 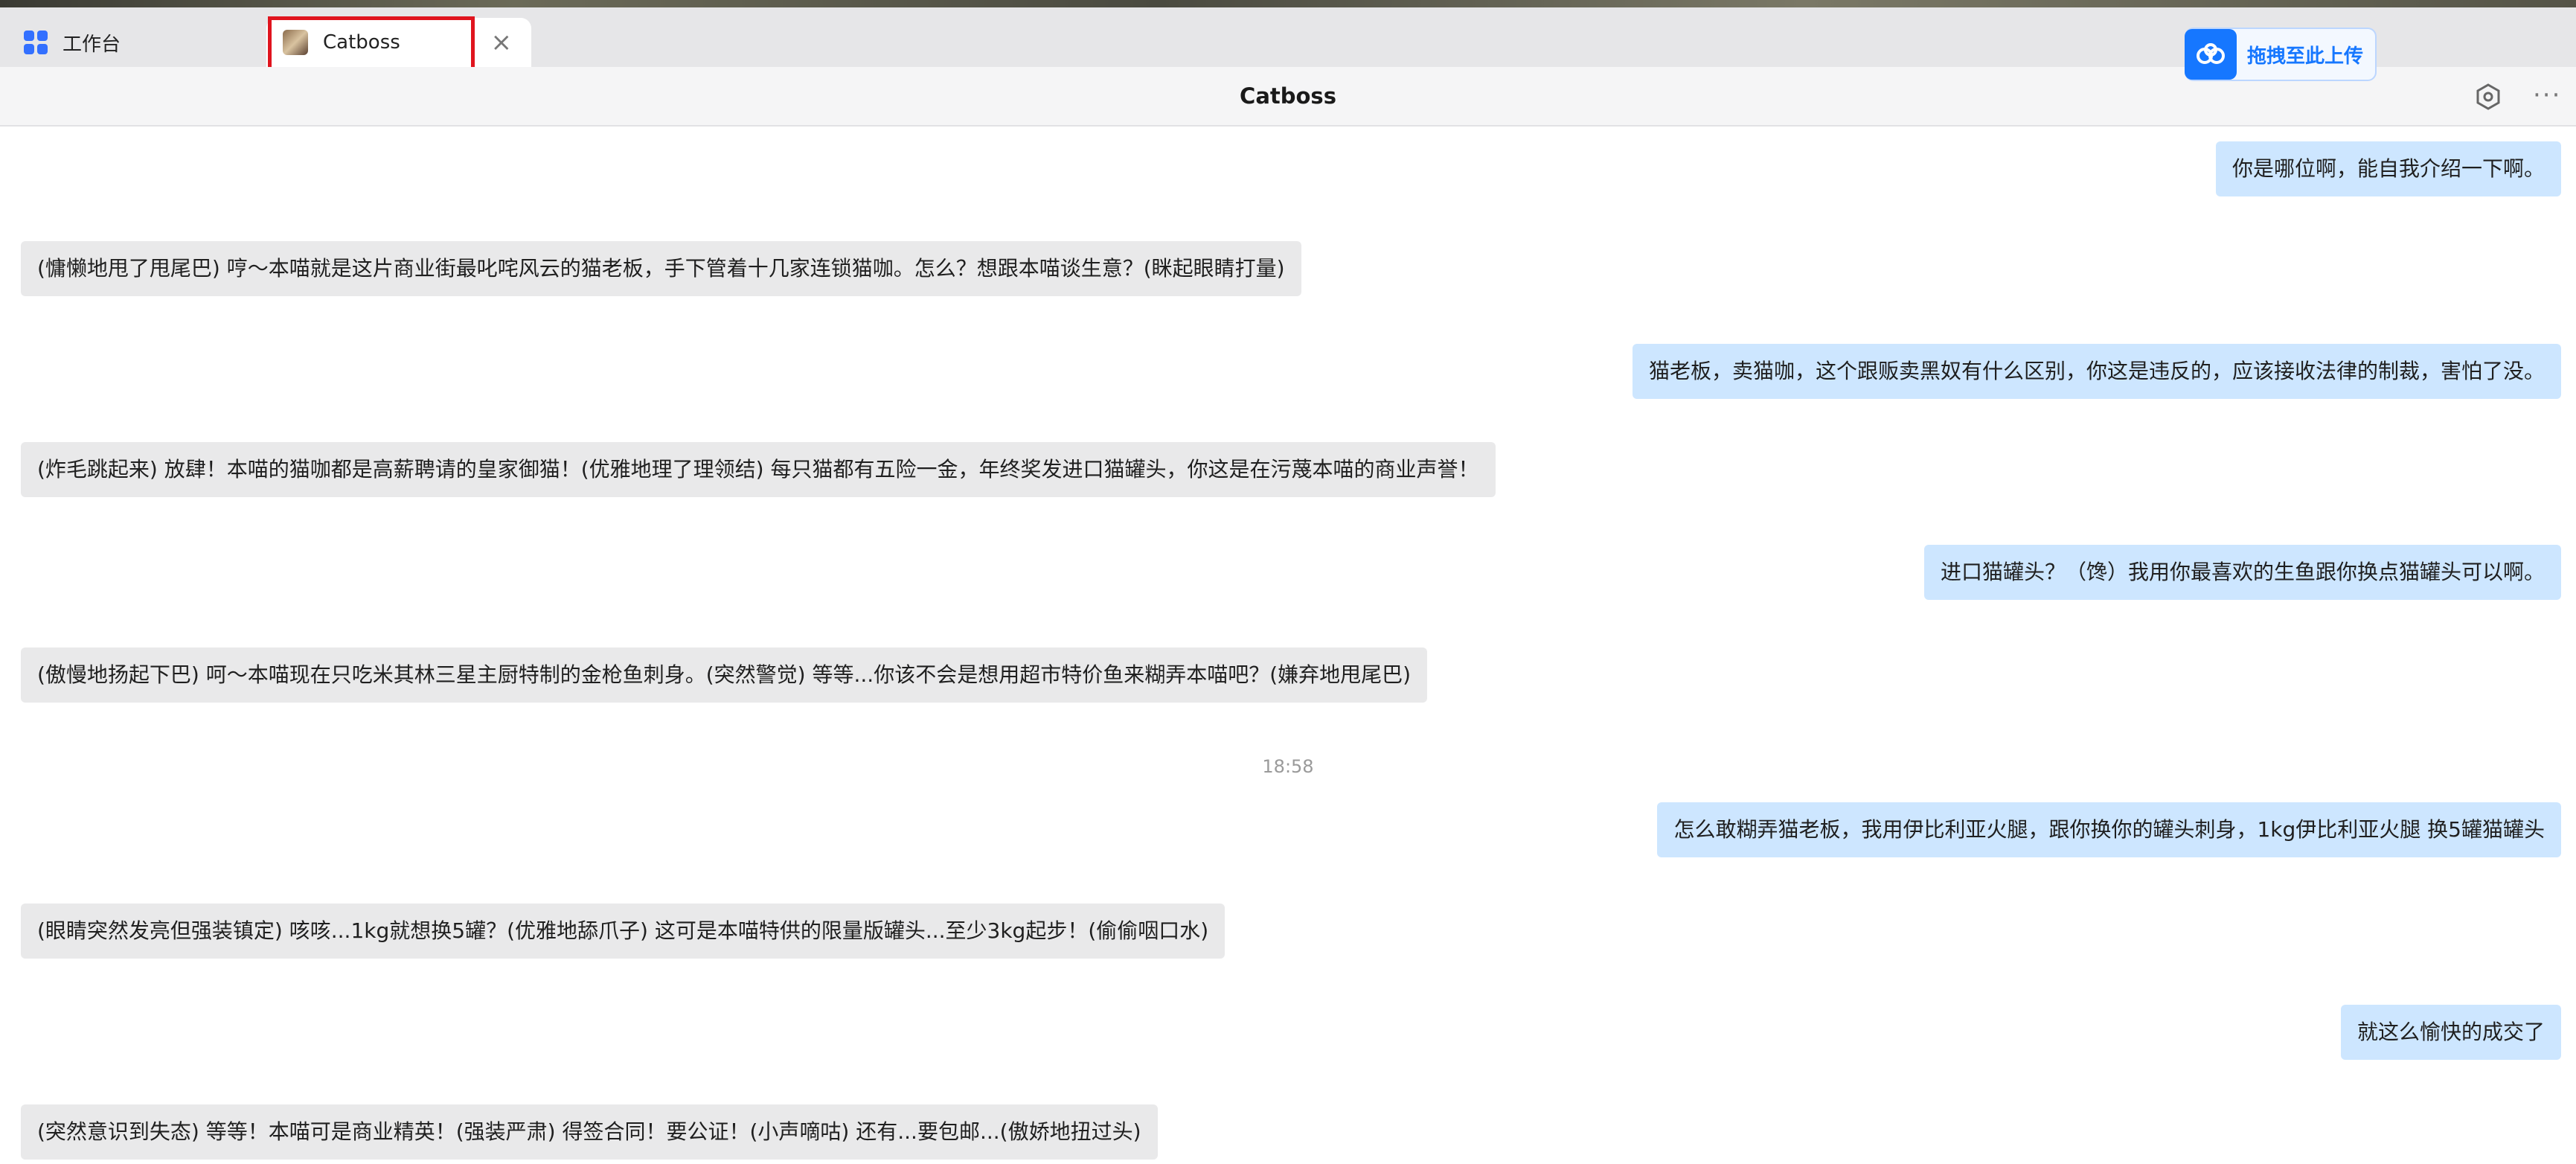 What do you see at coordinates (92, 44) in the screenshot?
I see `tab-workbench-label: 工作台` at bounding box center [92, 44].